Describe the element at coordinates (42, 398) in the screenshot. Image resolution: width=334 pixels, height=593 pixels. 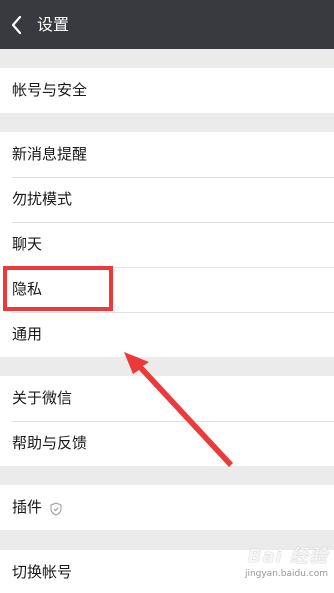
I see `settings-item-label: 关于微信` at that location.